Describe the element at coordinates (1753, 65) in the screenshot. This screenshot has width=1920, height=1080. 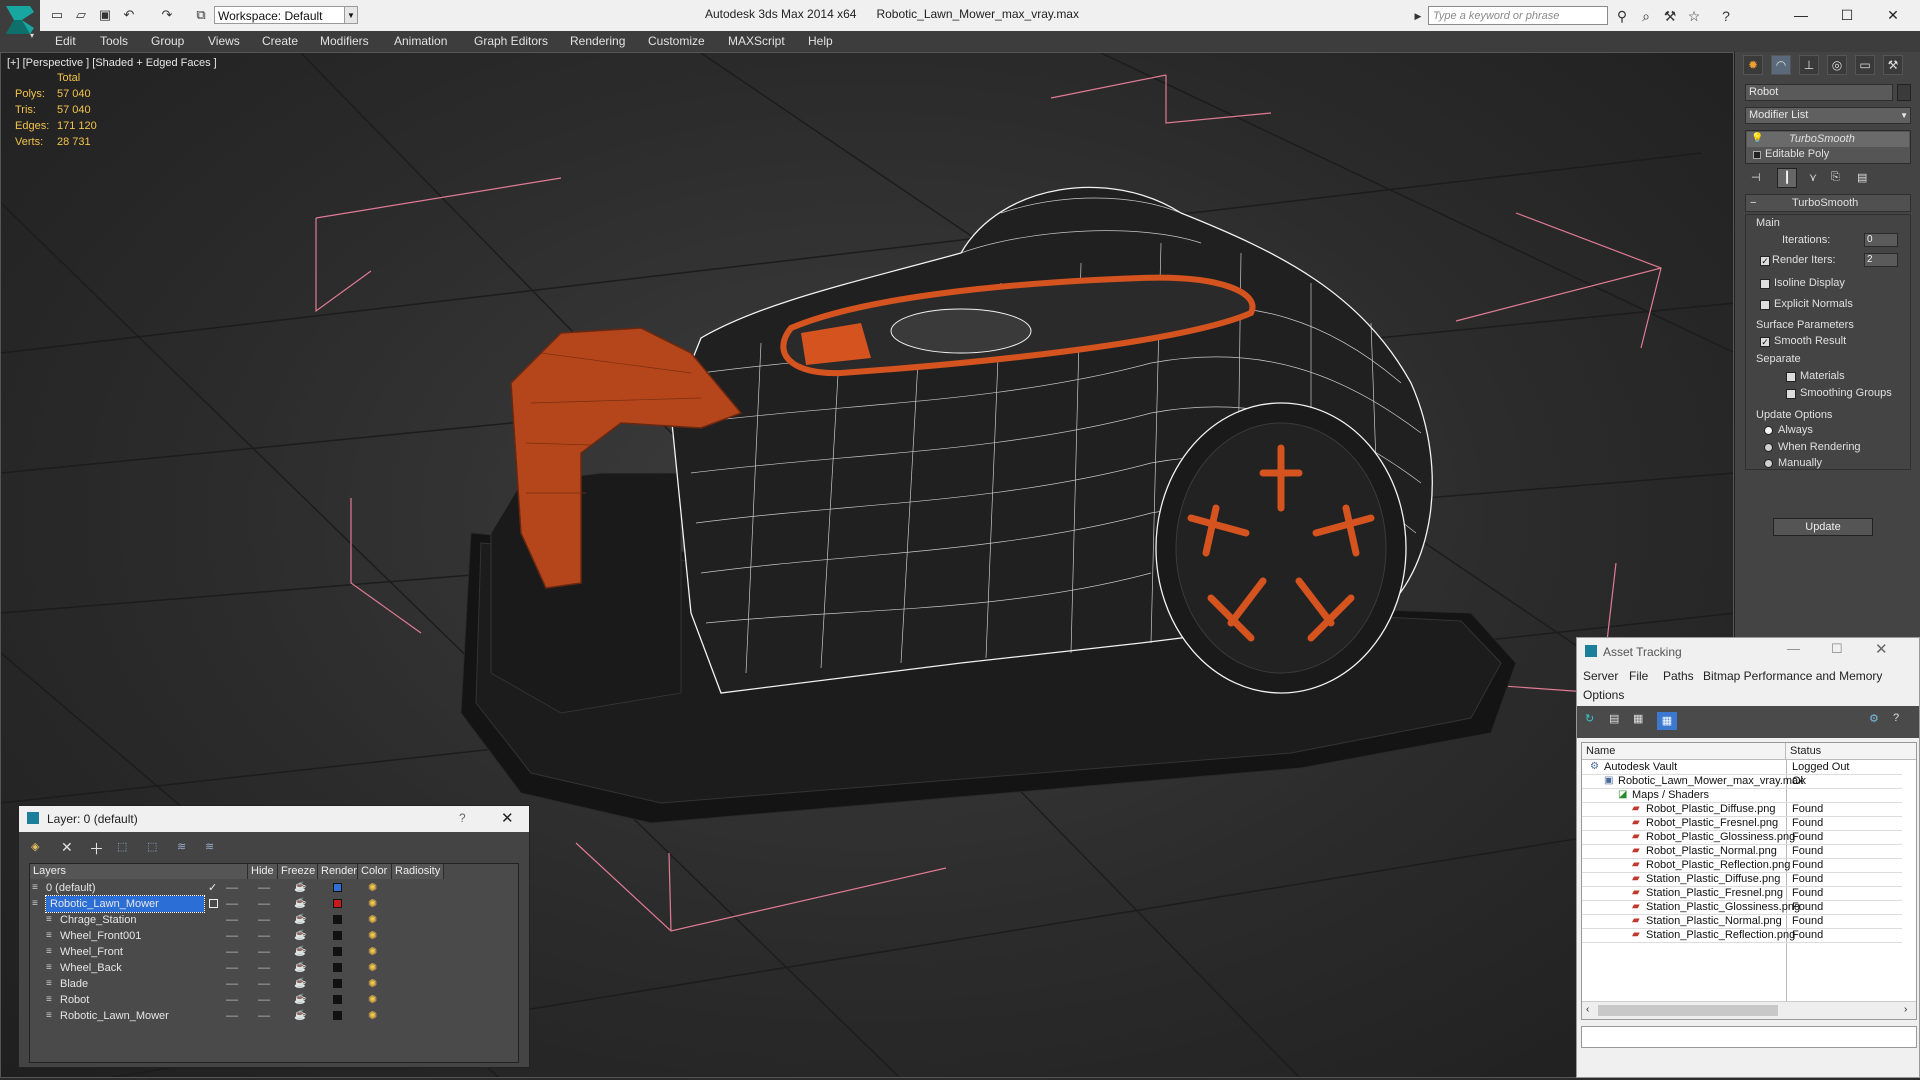
I see `create-tab-icon: ✹` at that location.